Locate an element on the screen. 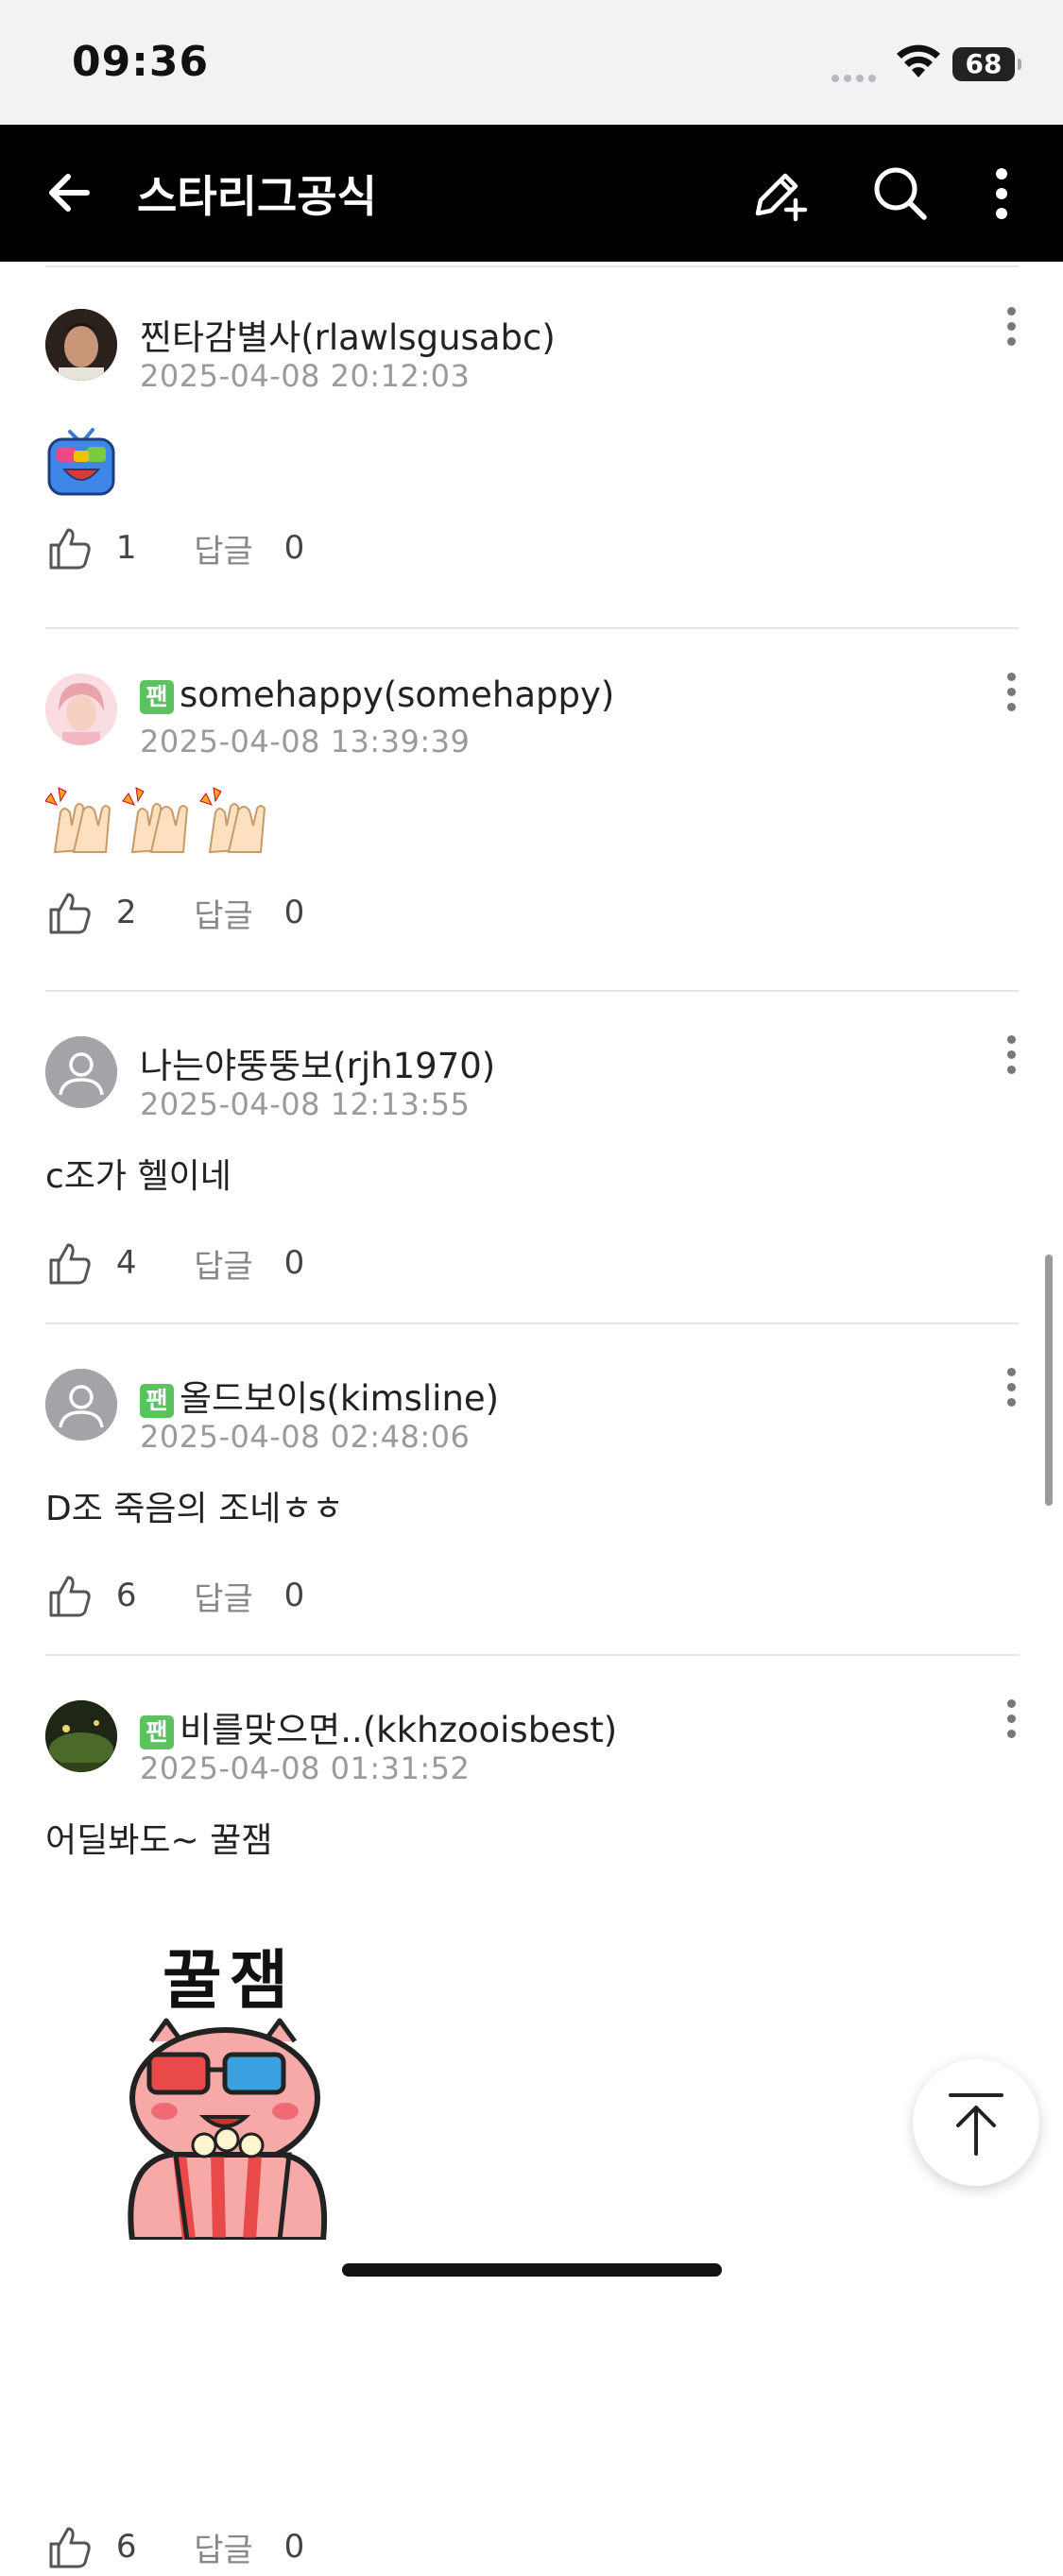 Image resolution: width=1063 pixels, height=2576 pixels. pink-character-popcorn-sticker: 꿀잼 is located at coordinates (231, 2084).